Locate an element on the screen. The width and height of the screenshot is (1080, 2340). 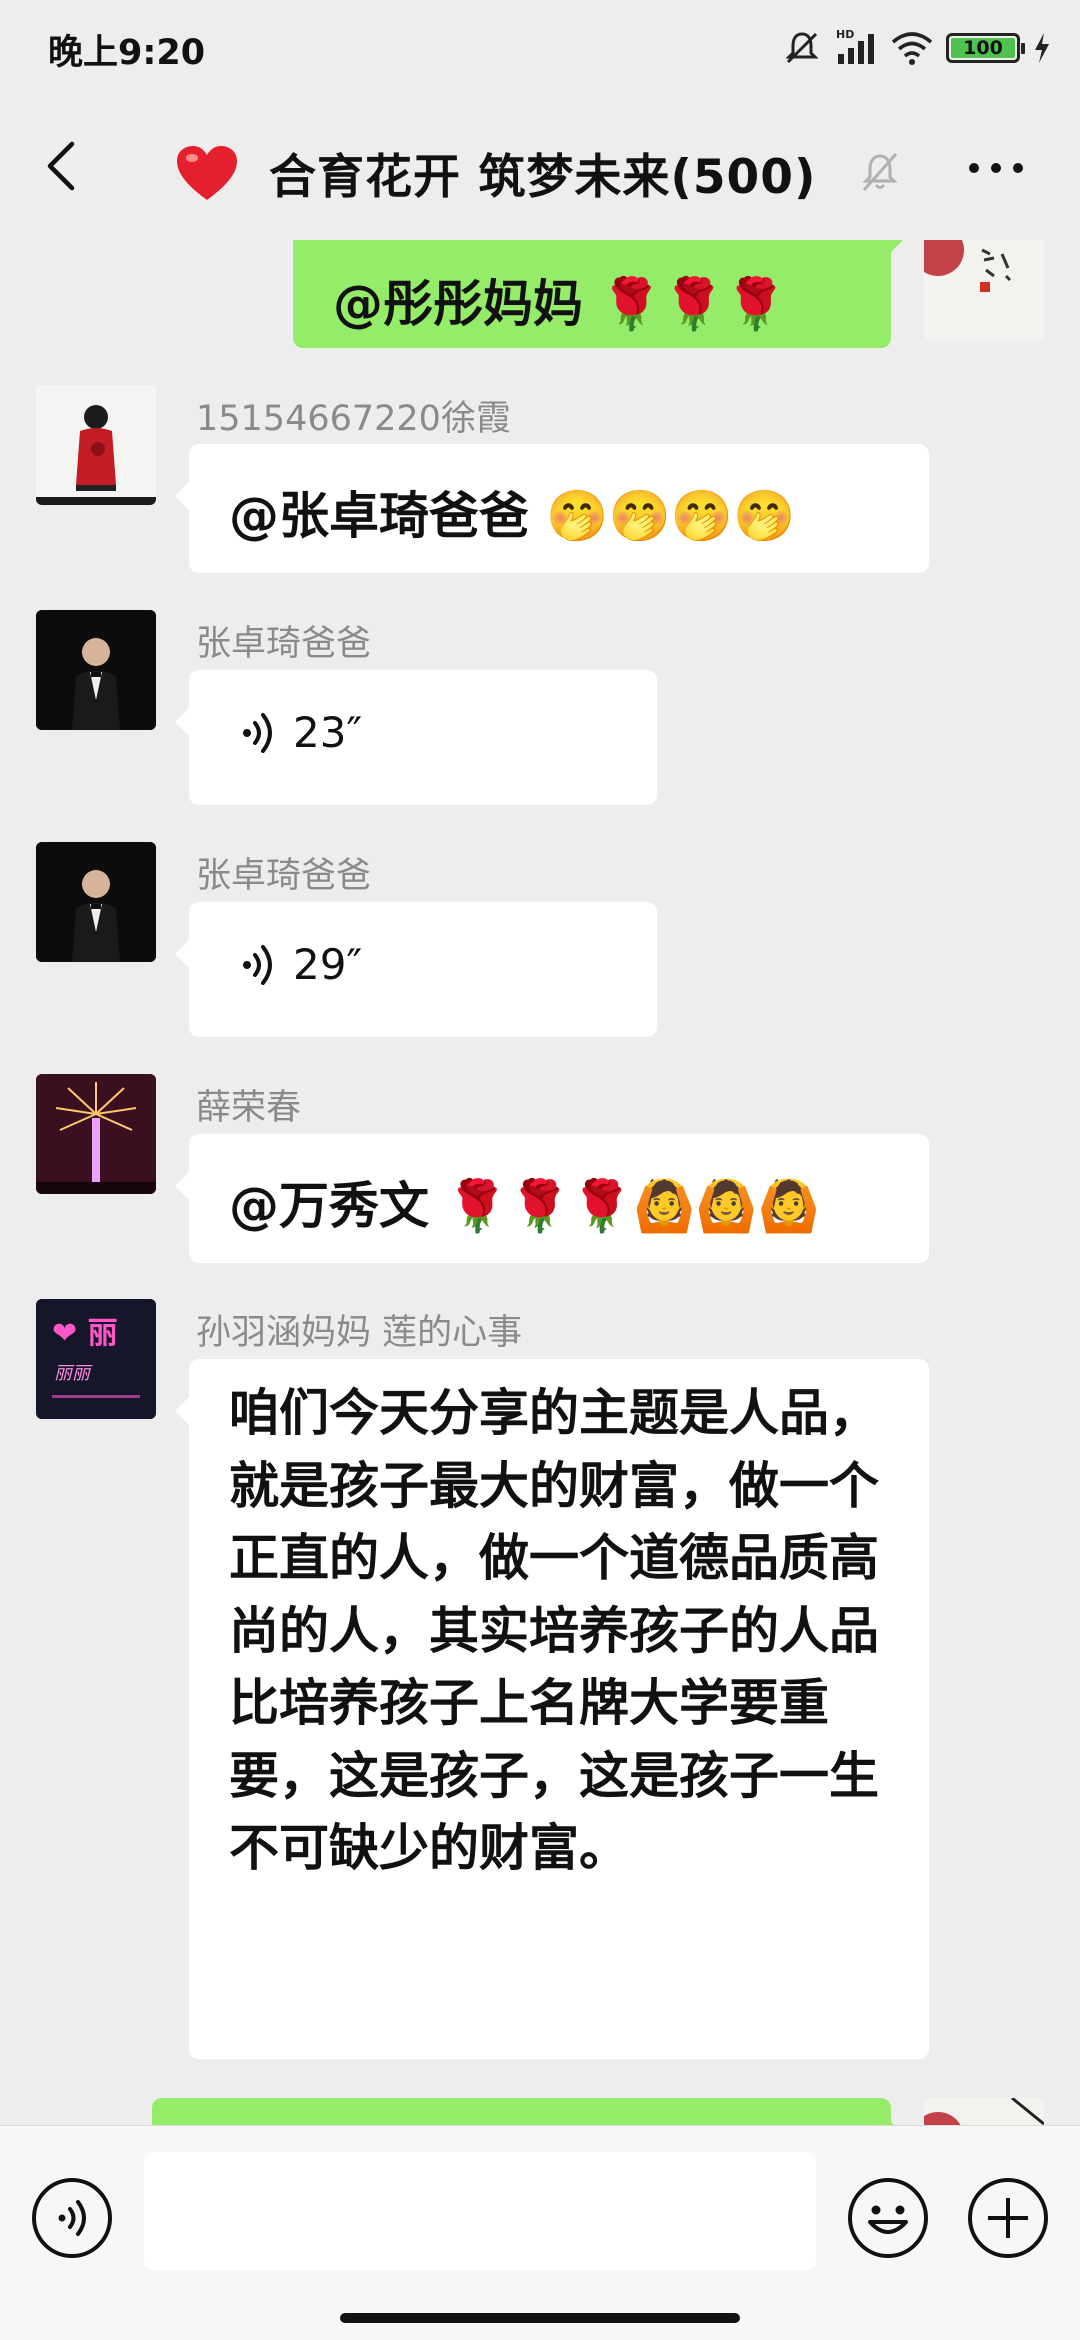
battery-level: 100 is located at coordinates (983, 48).